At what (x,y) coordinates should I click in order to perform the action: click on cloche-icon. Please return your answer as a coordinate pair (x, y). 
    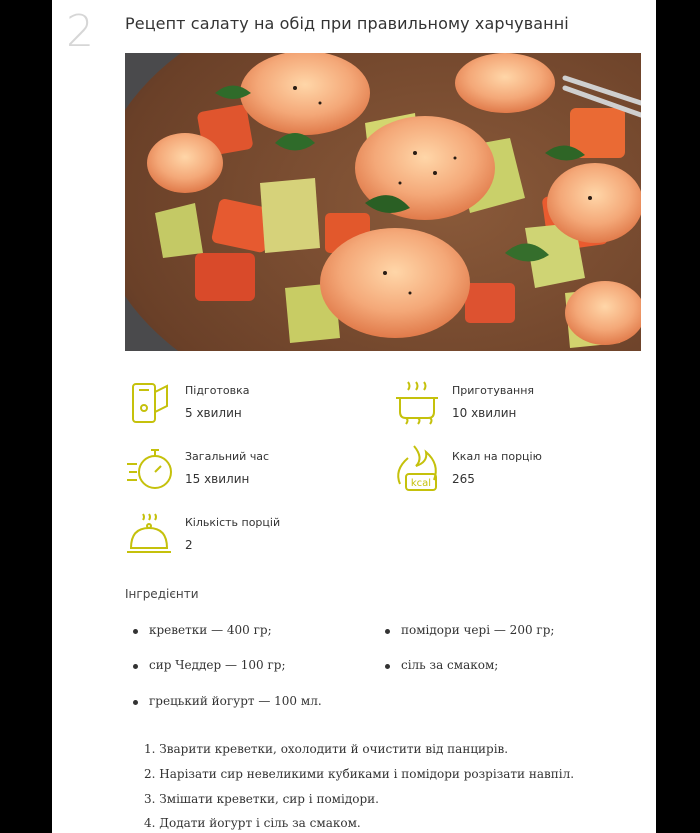
    Looking at the image, I should click on (150, 535).